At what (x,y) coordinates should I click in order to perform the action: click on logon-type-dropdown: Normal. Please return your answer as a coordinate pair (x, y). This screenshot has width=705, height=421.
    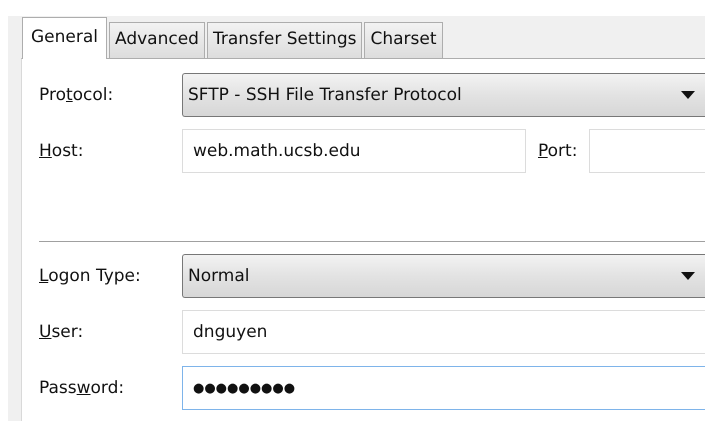
    Looking at the image, I should click on (443, 276).